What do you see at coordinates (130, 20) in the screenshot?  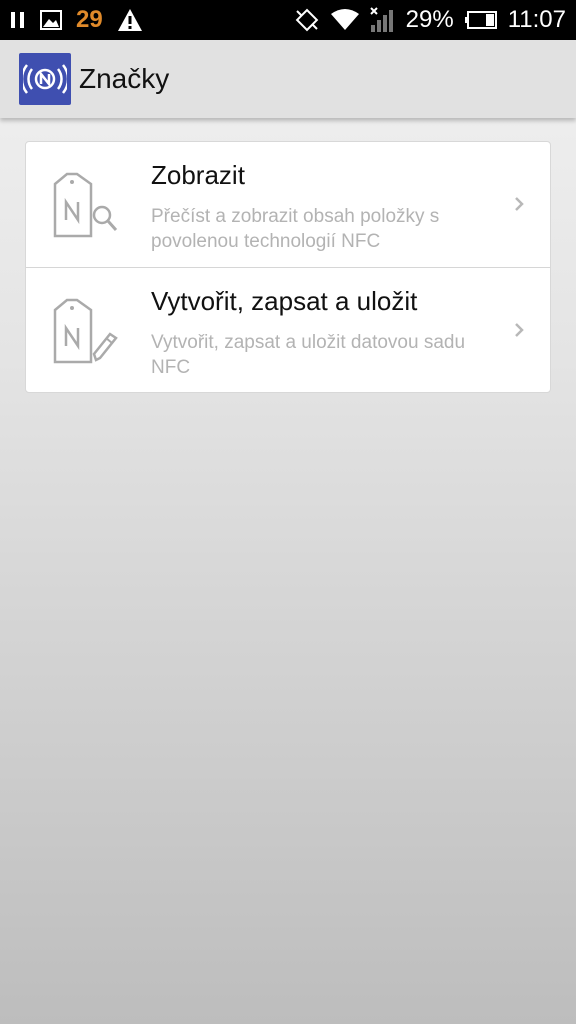 I see `warning-icon` at bounding box center [130, 20].